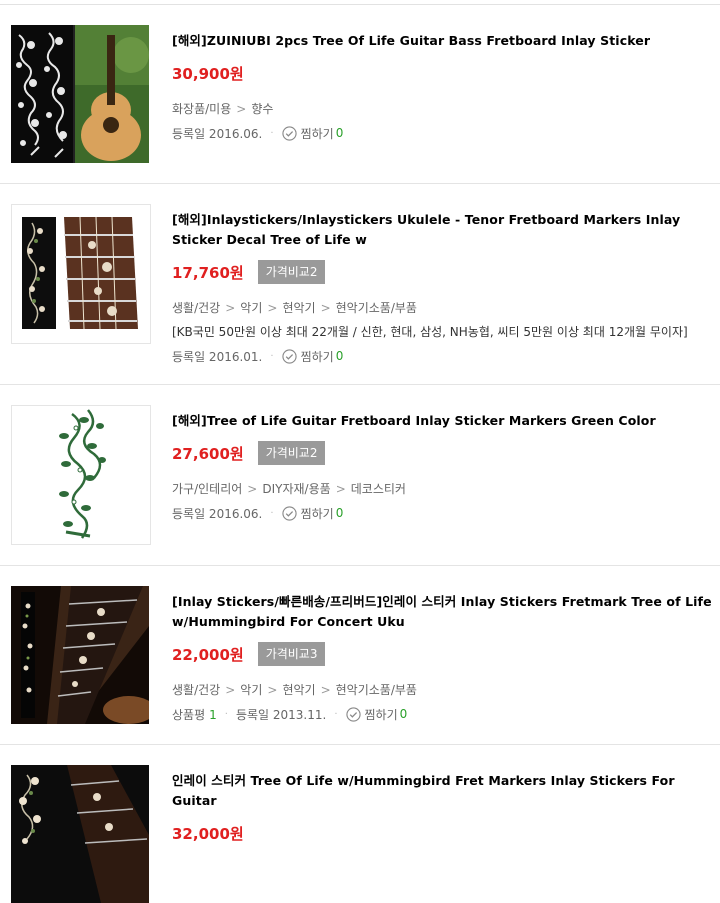 The height and width of the screenshot is (903, 720). Describe the element at coordinates (443, 73) in the screenshot. I see `price-row: 30,900원` at that location.